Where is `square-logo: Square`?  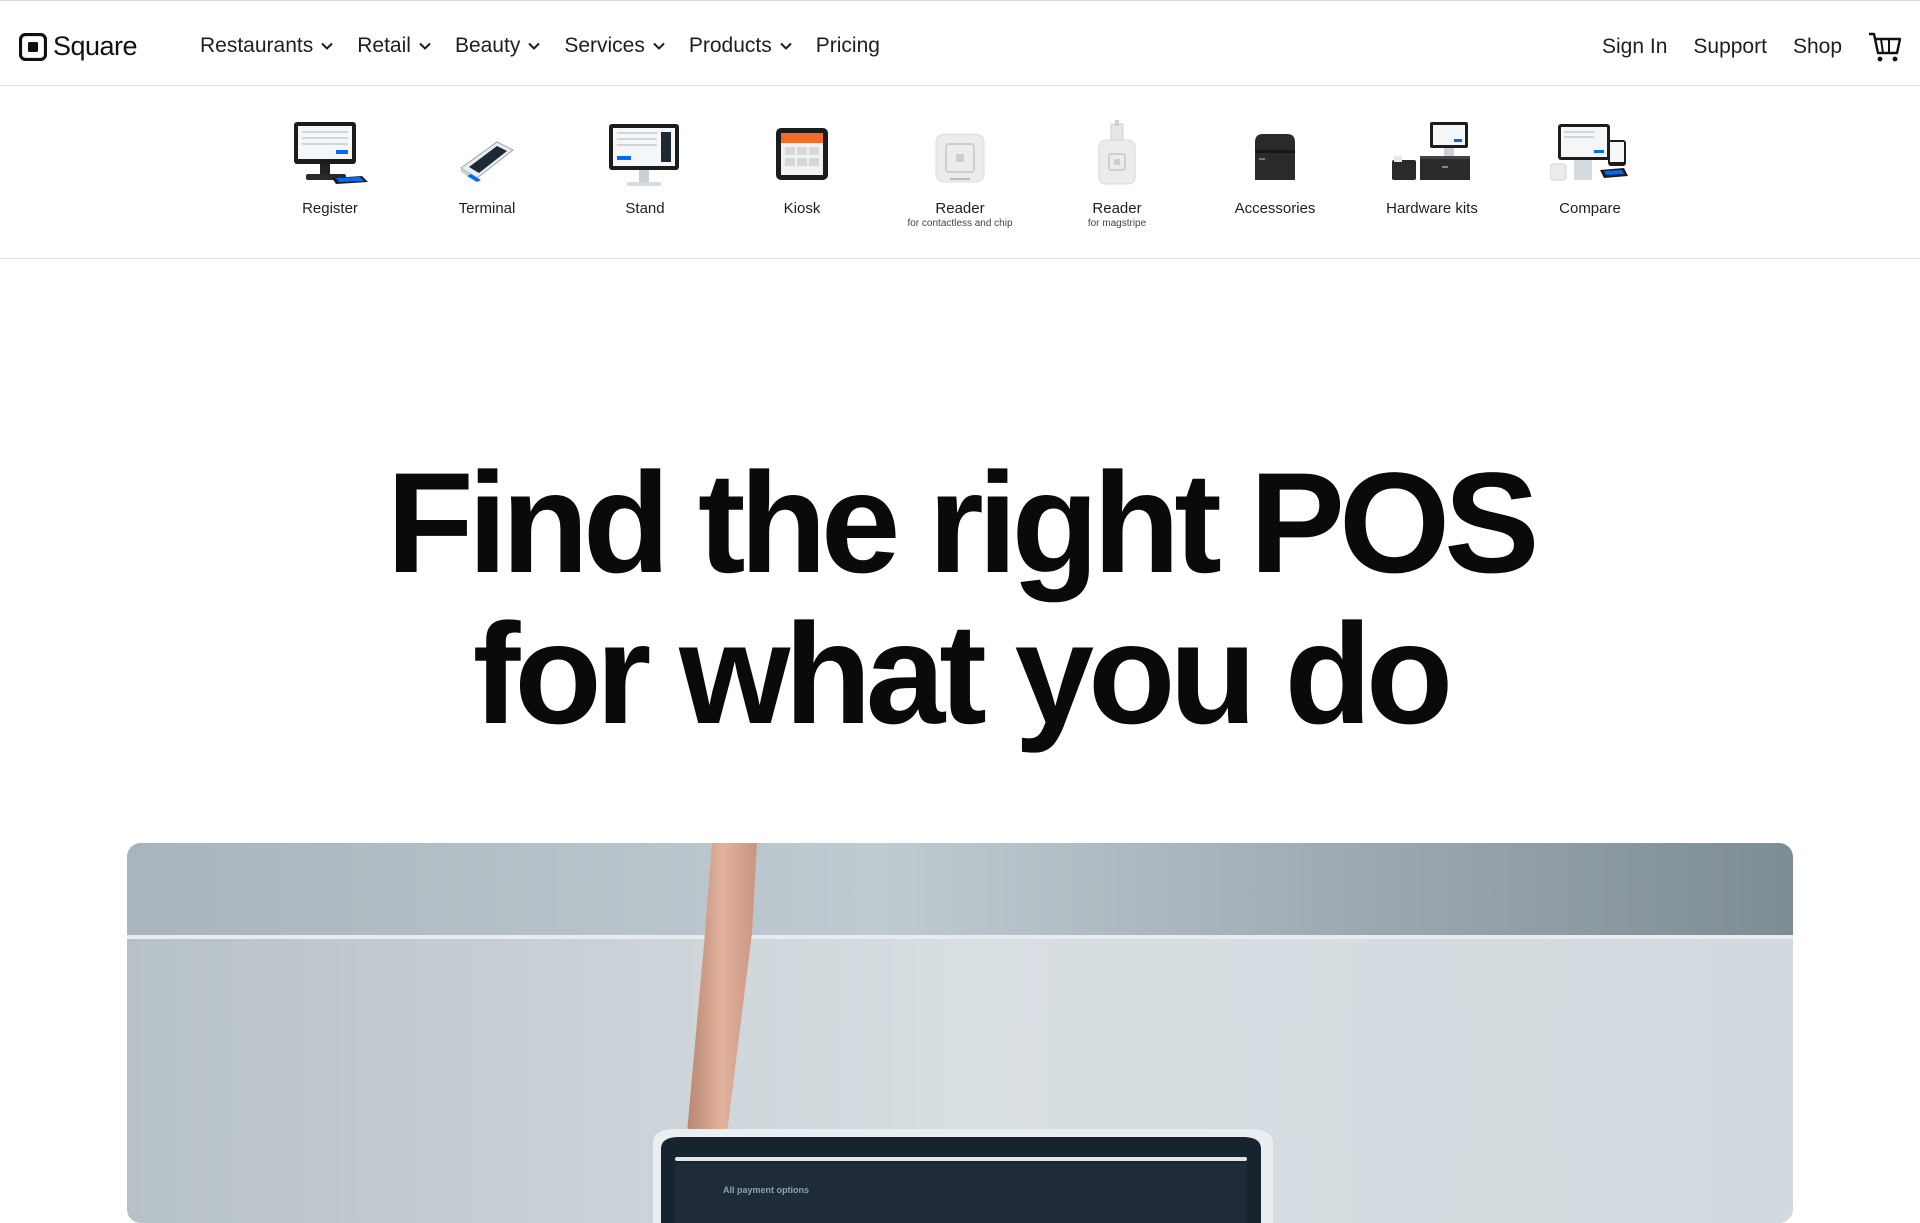
square-logo: Square is located at coordinates (78, 46).